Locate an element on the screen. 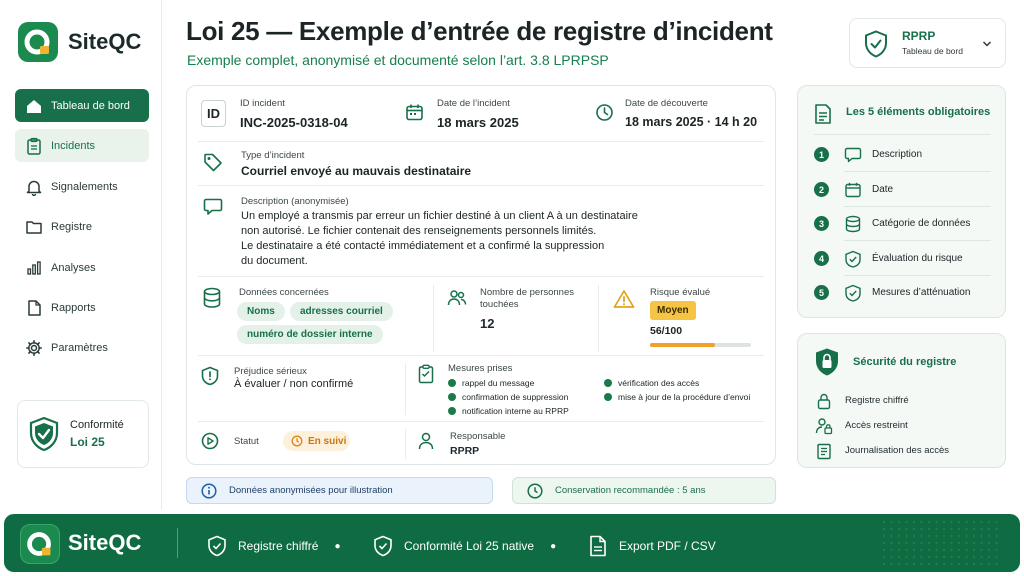 This screenshot has width=1024, height=576. bell-icon is located at coordinates (34, 188).